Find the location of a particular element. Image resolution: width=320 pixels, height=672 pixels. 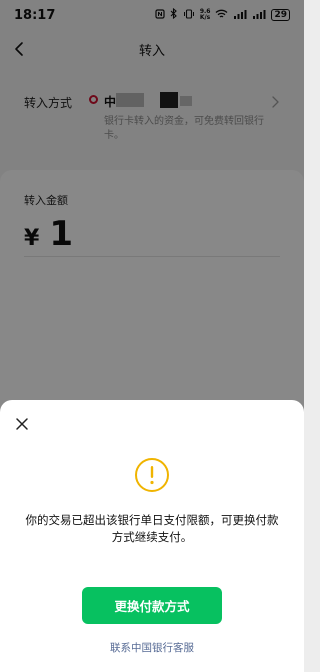

contact-bank-service-link: 联系中国银行客服 is located at coordinates (152, 647).